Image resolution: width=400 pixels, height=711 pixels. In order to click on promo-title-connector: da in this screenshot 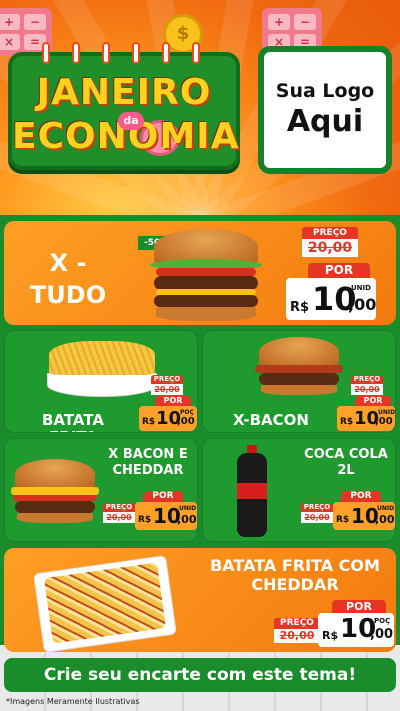, I will do `click(131, 121)`.